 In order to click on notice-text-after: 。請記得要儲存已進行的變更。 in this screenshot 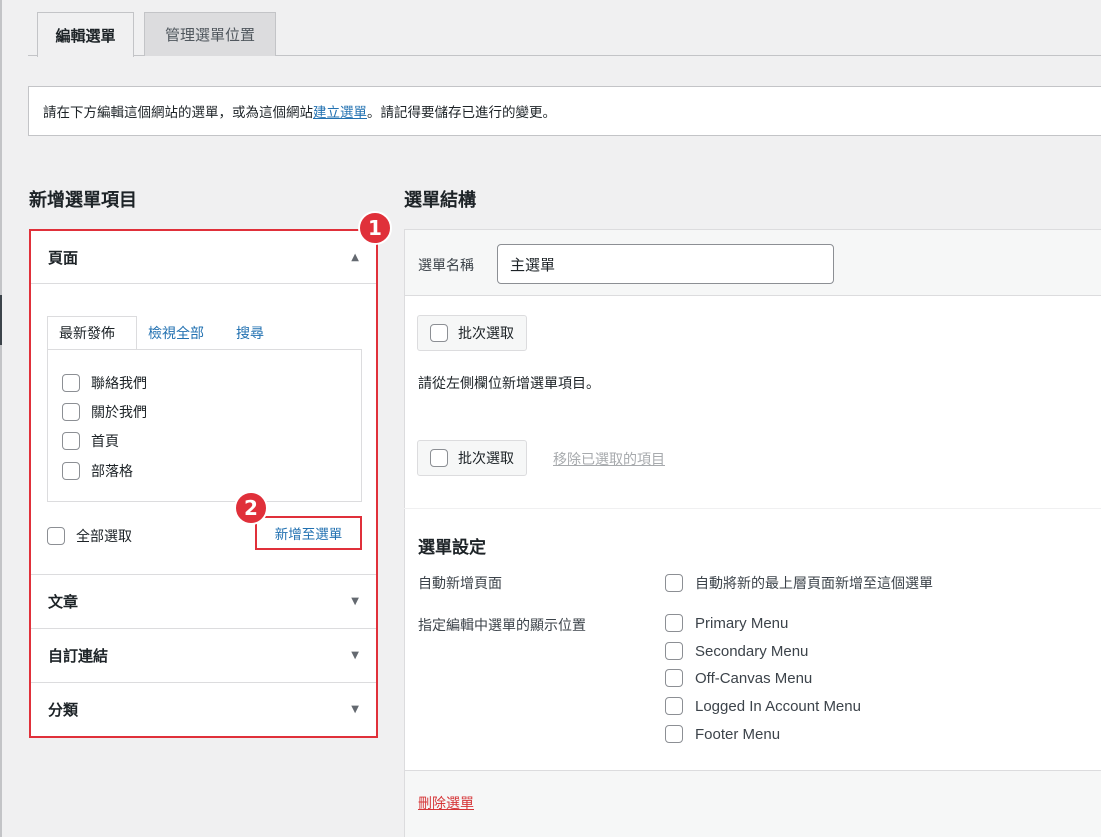, I will do `click(461, 113)`.